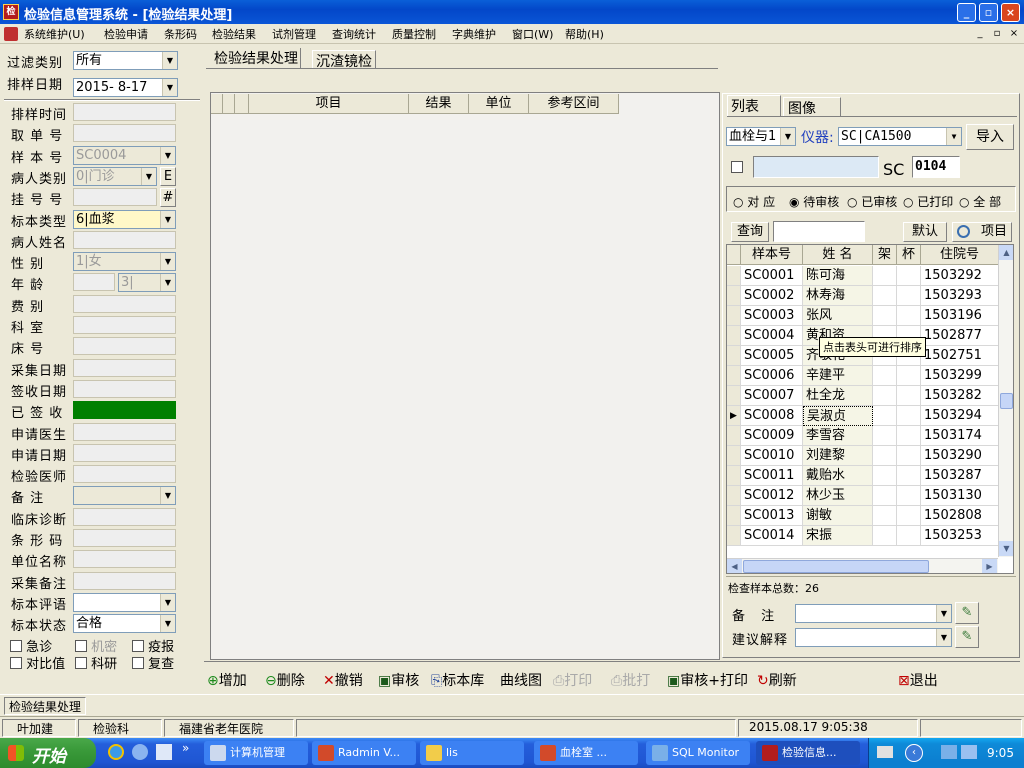  I want to click on sample-time-input, so click(124, 112).